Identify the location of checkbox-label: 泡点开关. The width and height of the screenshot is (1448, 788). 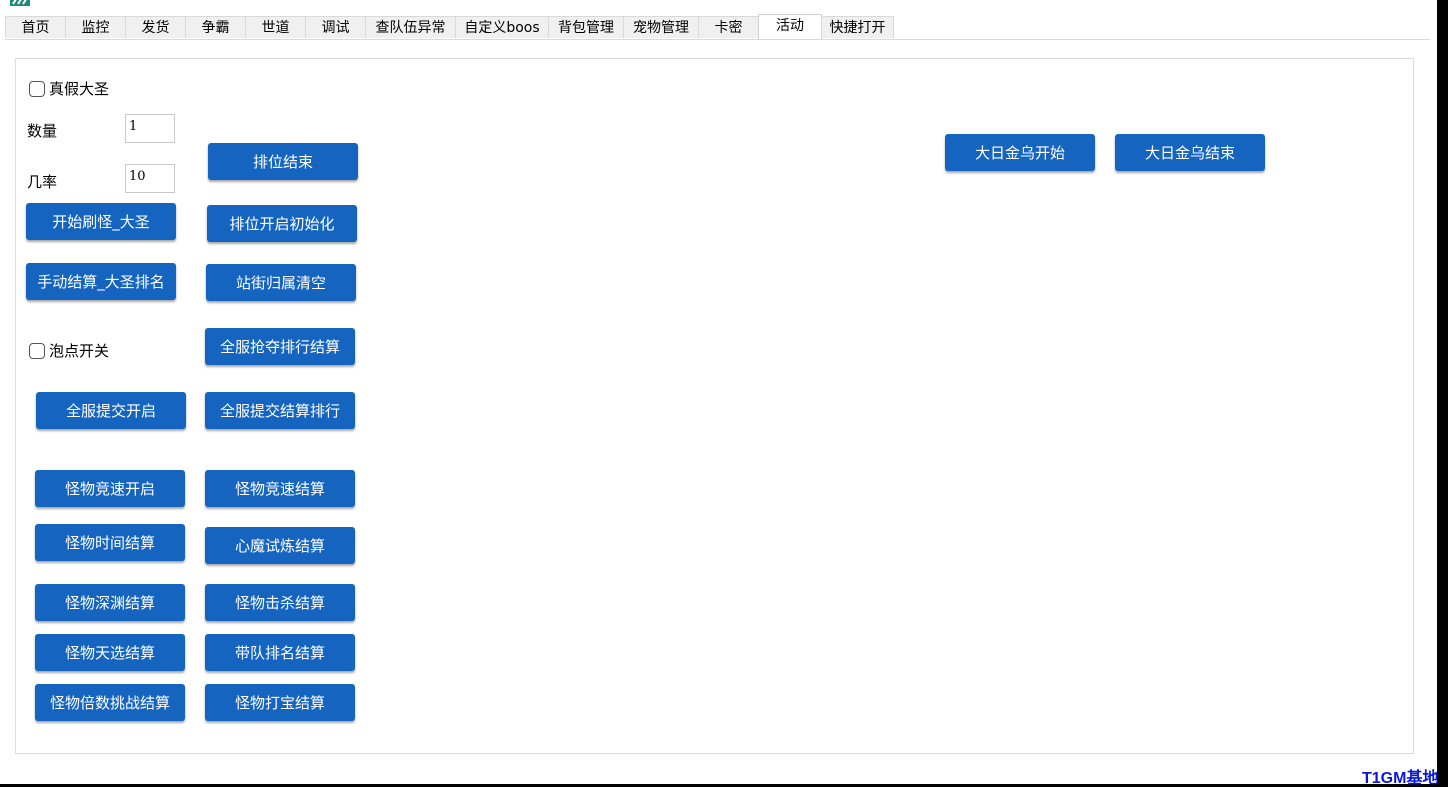
(79, 351).